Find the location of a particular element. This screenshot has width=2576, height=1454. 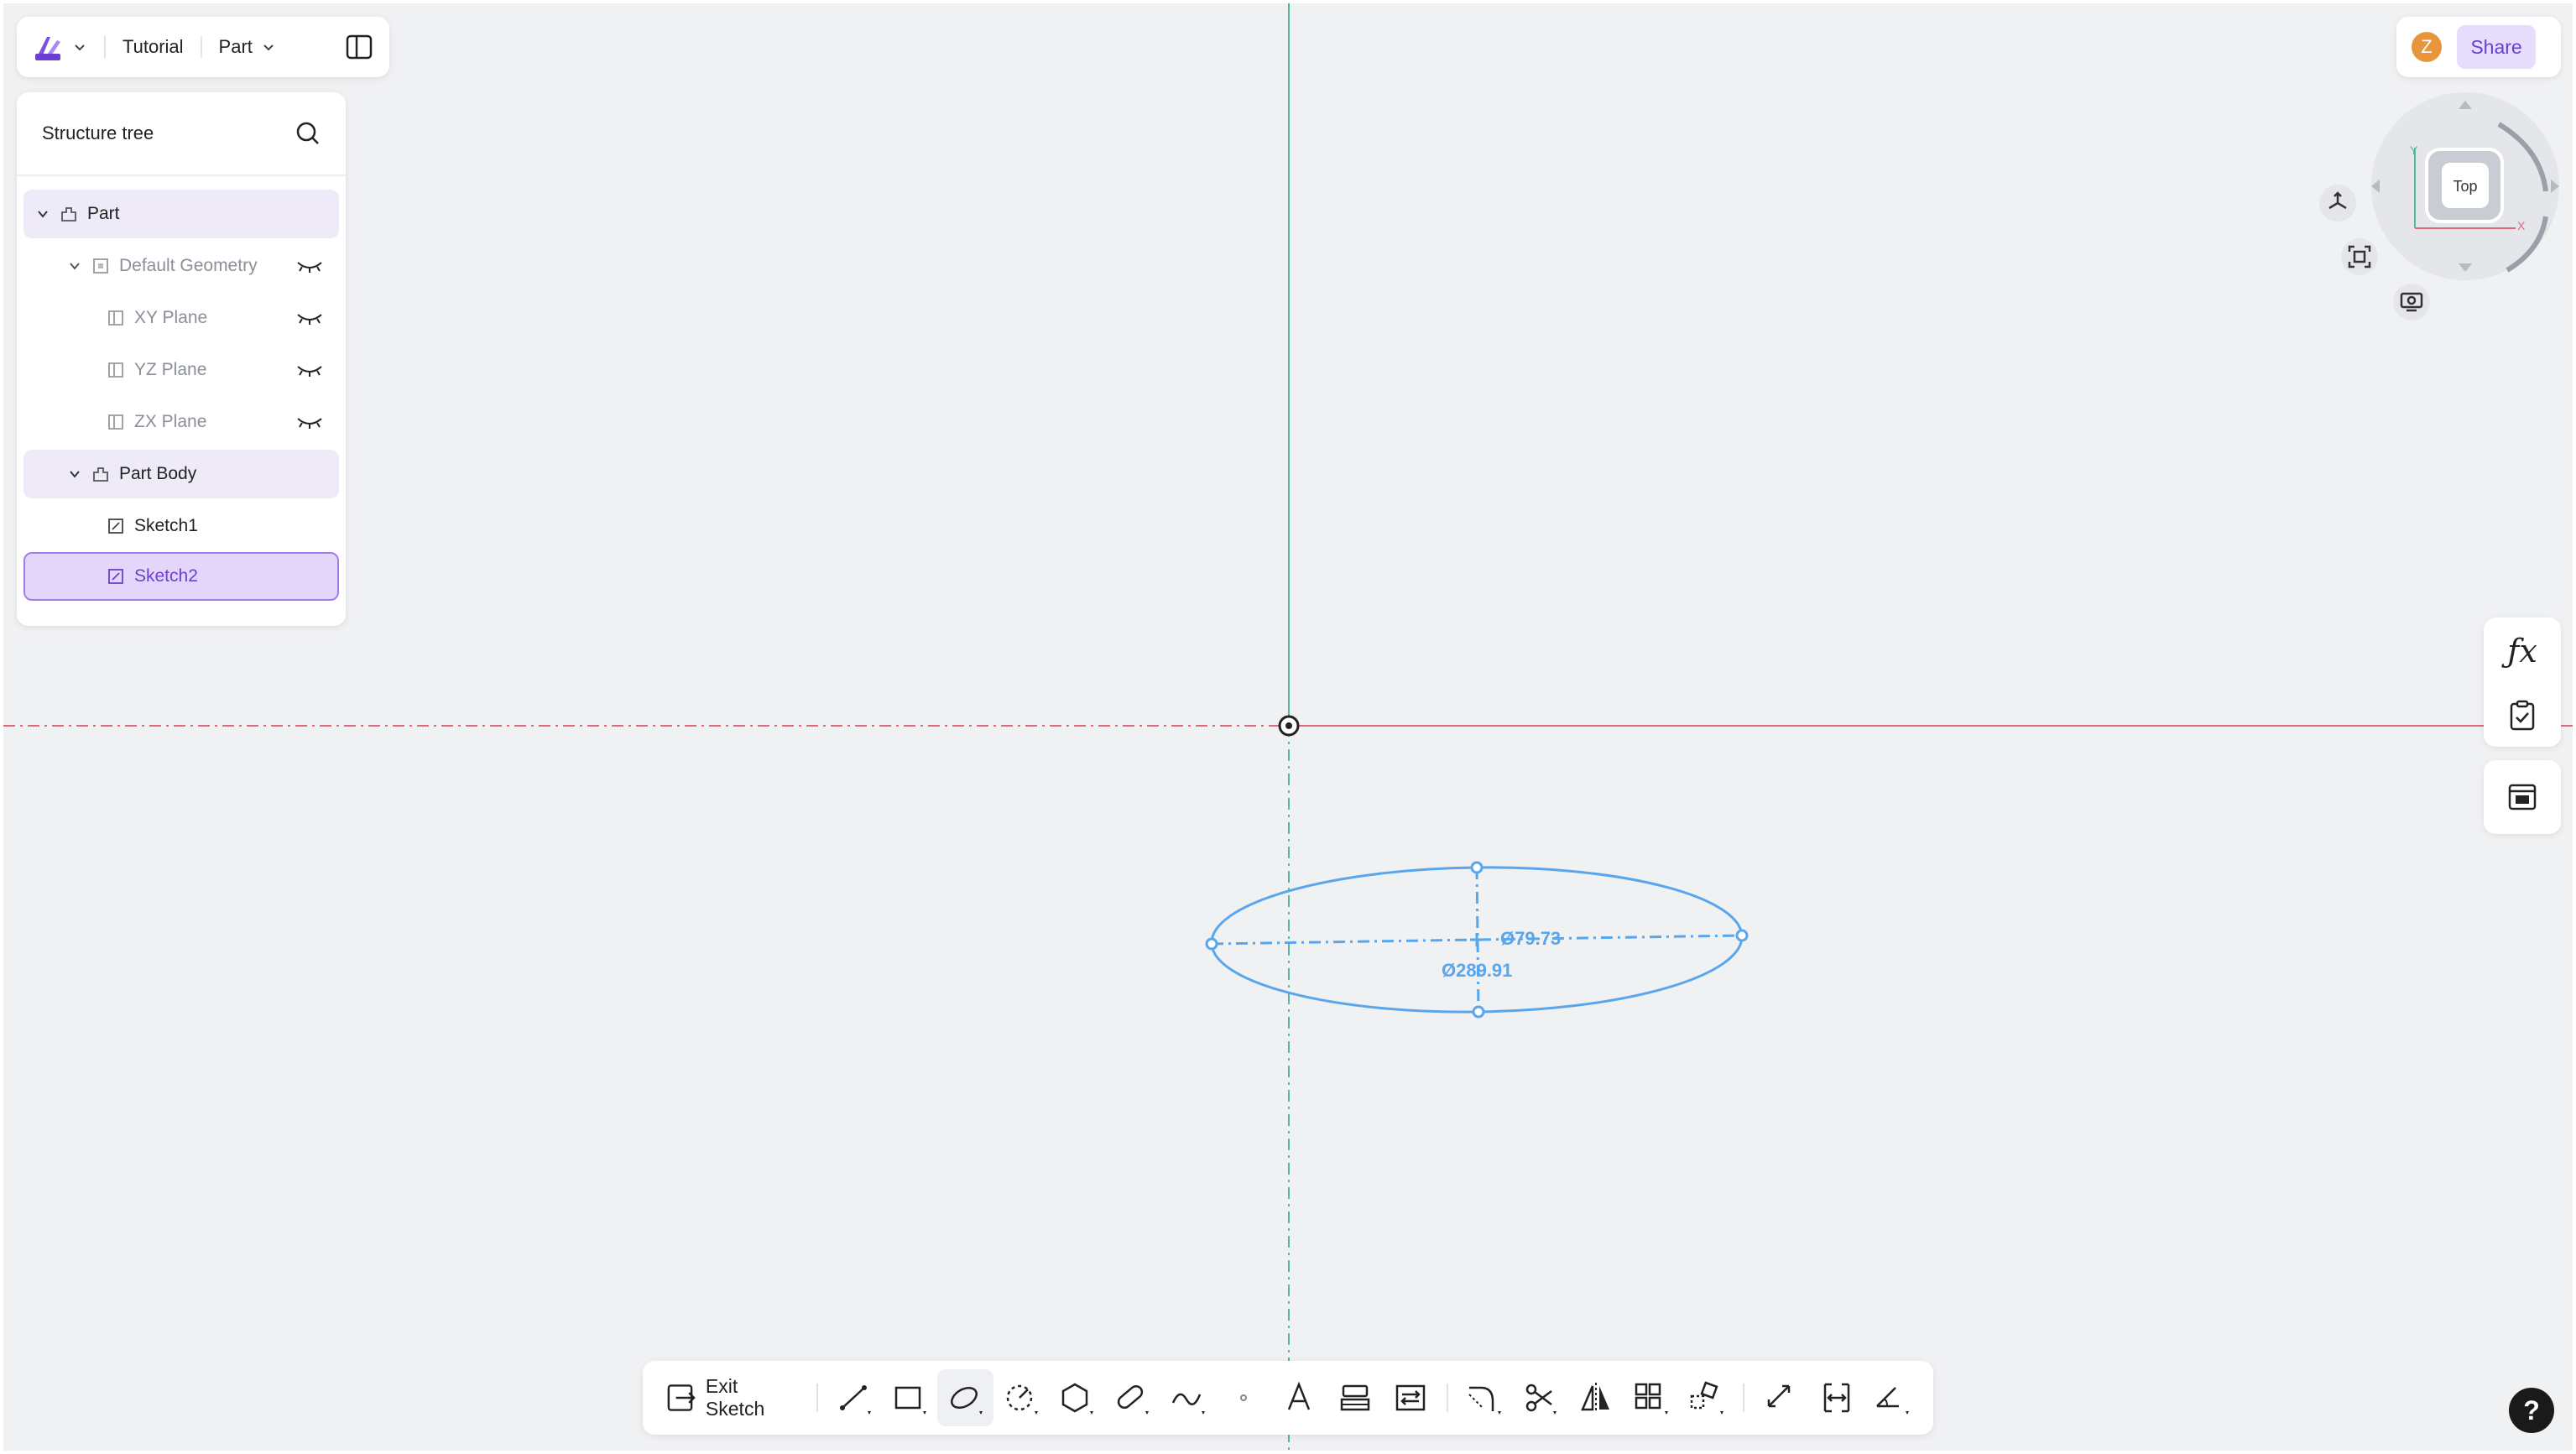

tree-item-label: ZX Plane is located at coordinates (170, 421).